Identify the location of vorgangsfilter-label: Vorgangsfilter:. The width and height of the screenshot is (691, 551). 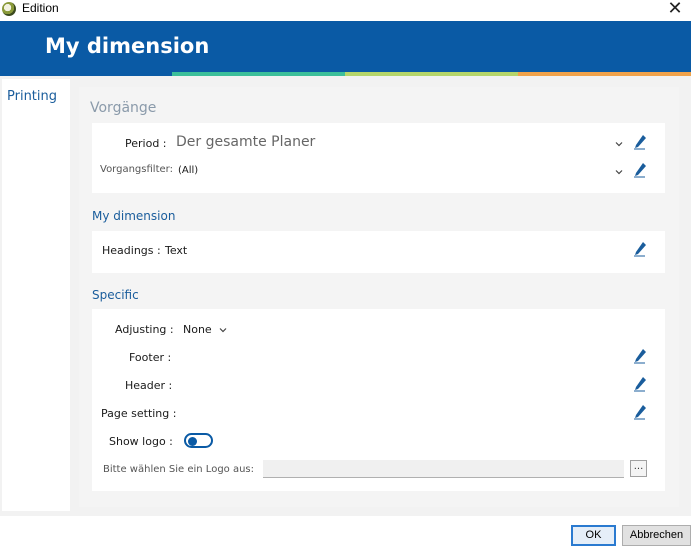
(136, 169).